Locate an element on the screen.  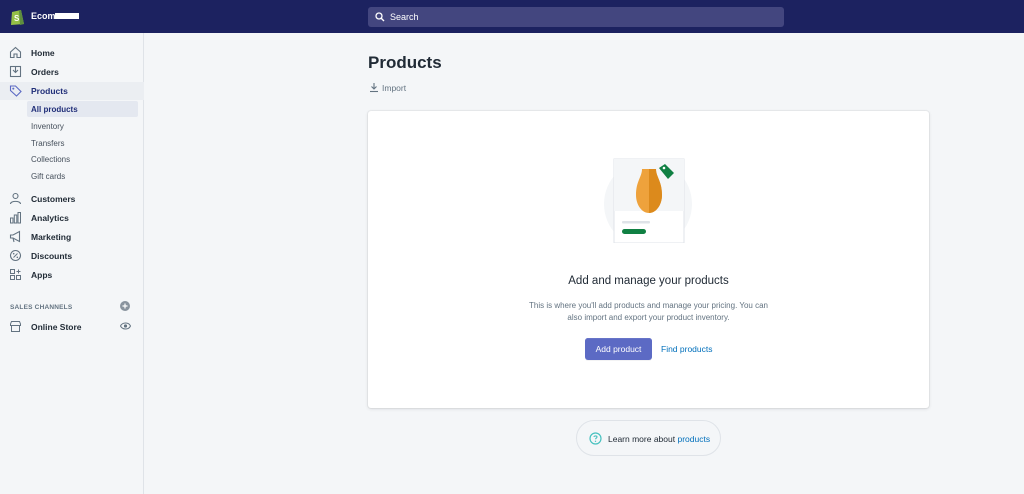
tag-icon is located at coordinates (15, 91).